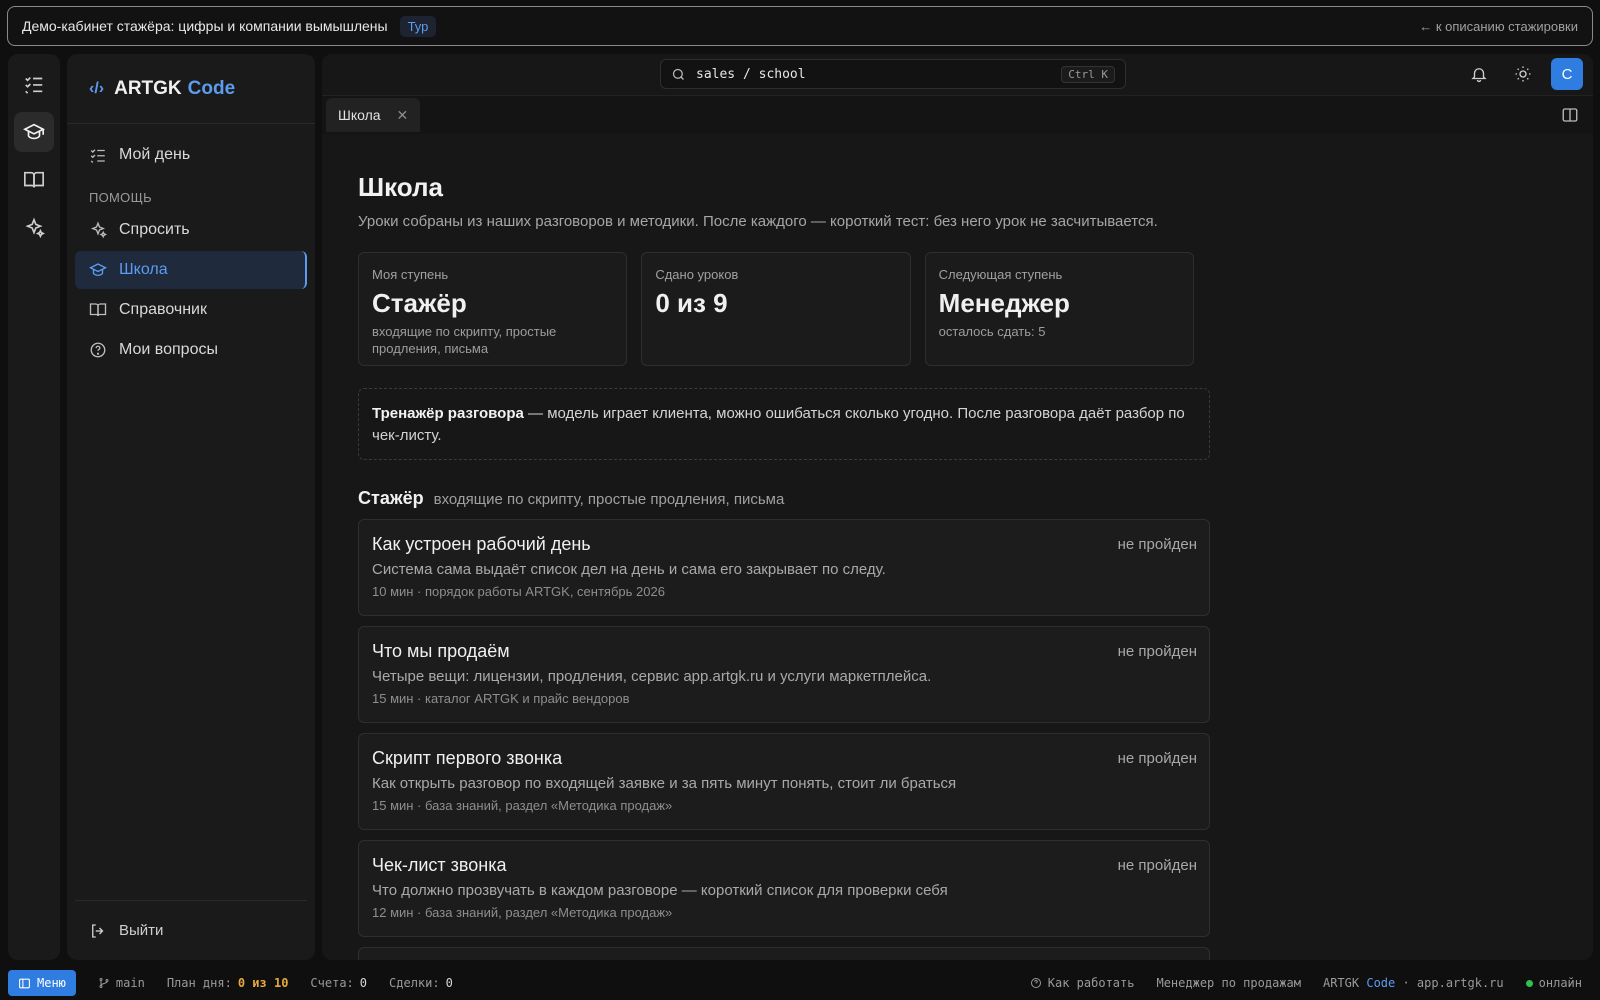 This screenshot has width=1600, height=1000. I want to click on back-to-description-link: ← к описанию стажировки, so click(1498, 26).